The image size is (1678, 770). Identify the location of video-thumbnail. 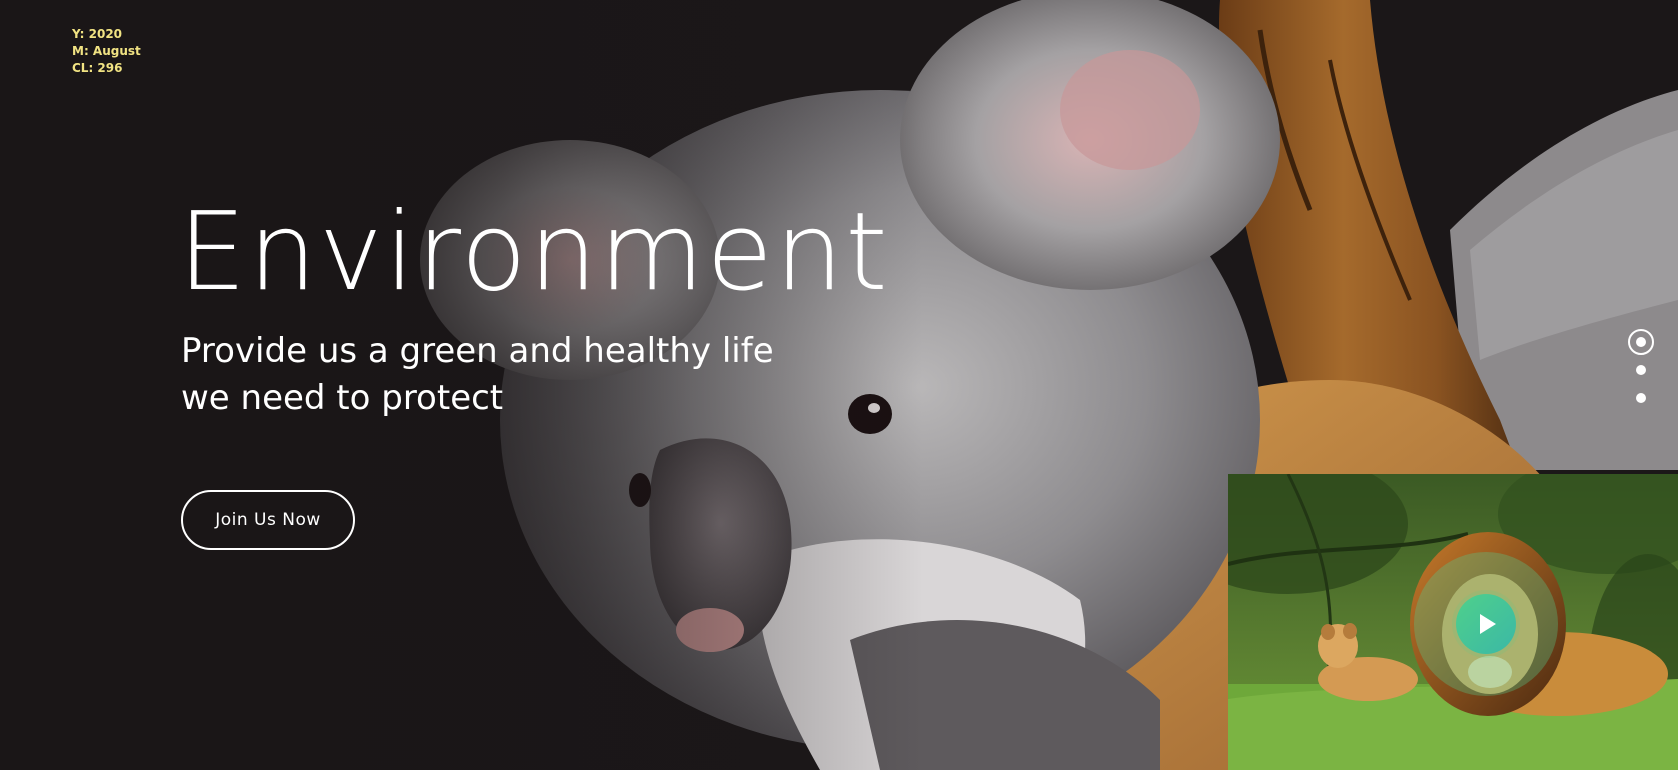
(1453, 622).